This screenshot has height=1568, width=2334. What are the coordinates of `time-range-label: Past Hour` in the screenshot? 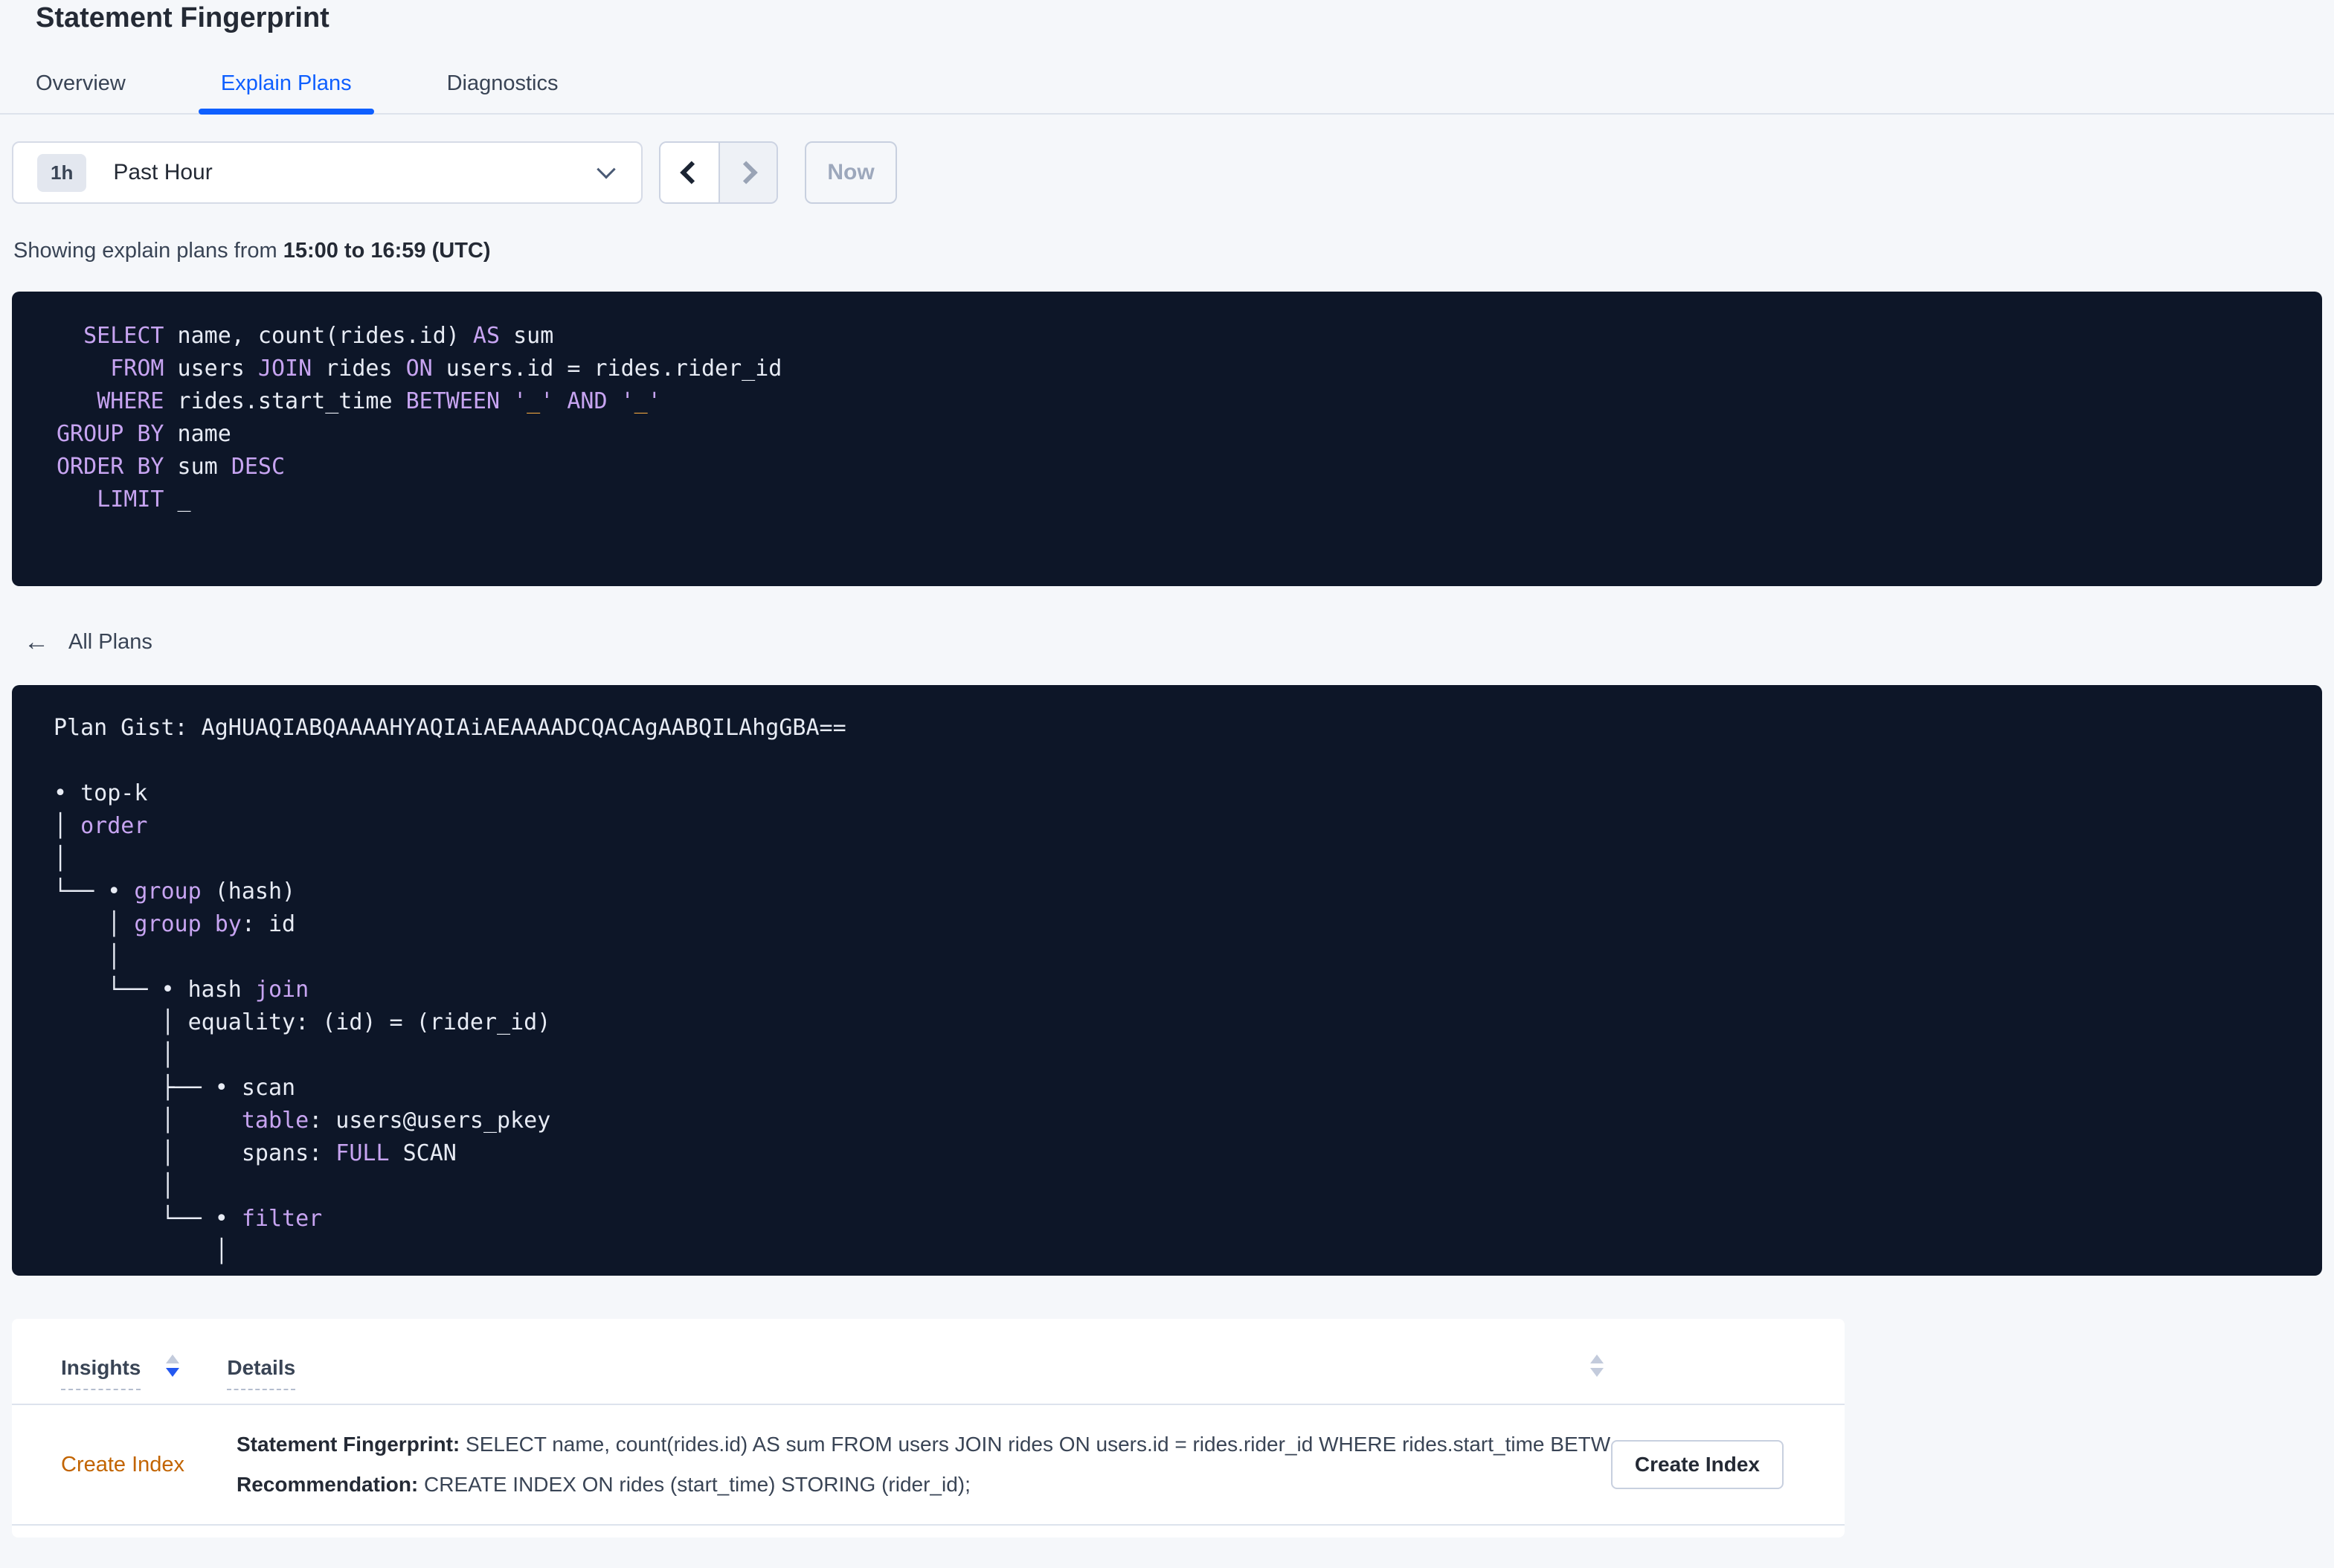 It's located at (163, 172).